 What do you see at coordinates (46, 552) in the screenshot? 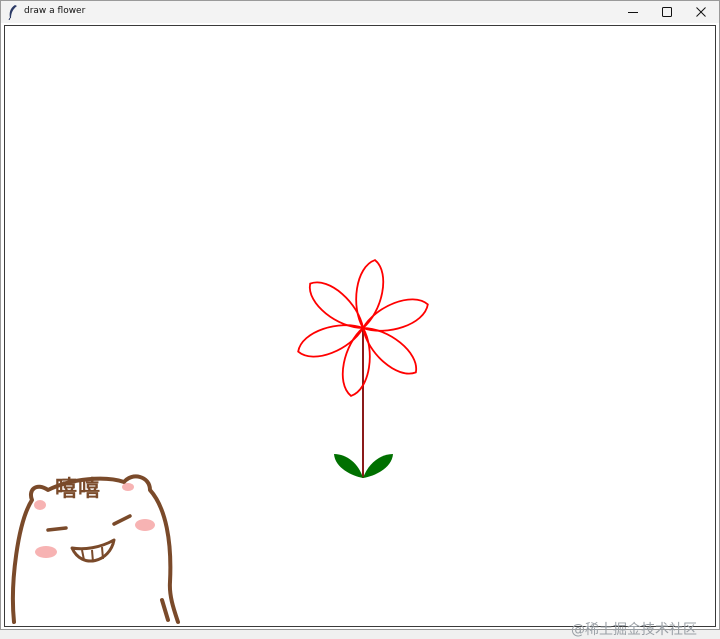
I see `left-blush` at bounding box center [46, 552].